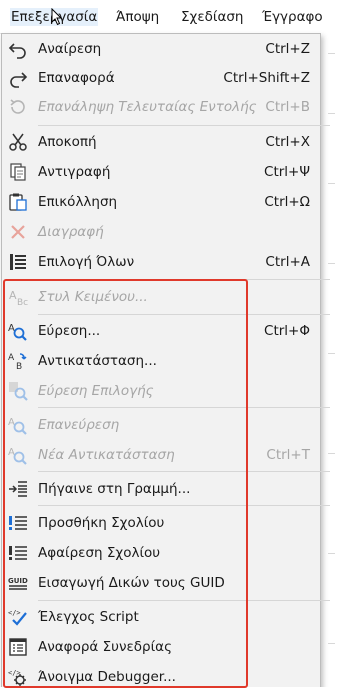  I want to click on menu-item-label: Αναφορά Συνεδρίας, so click(105, 647).